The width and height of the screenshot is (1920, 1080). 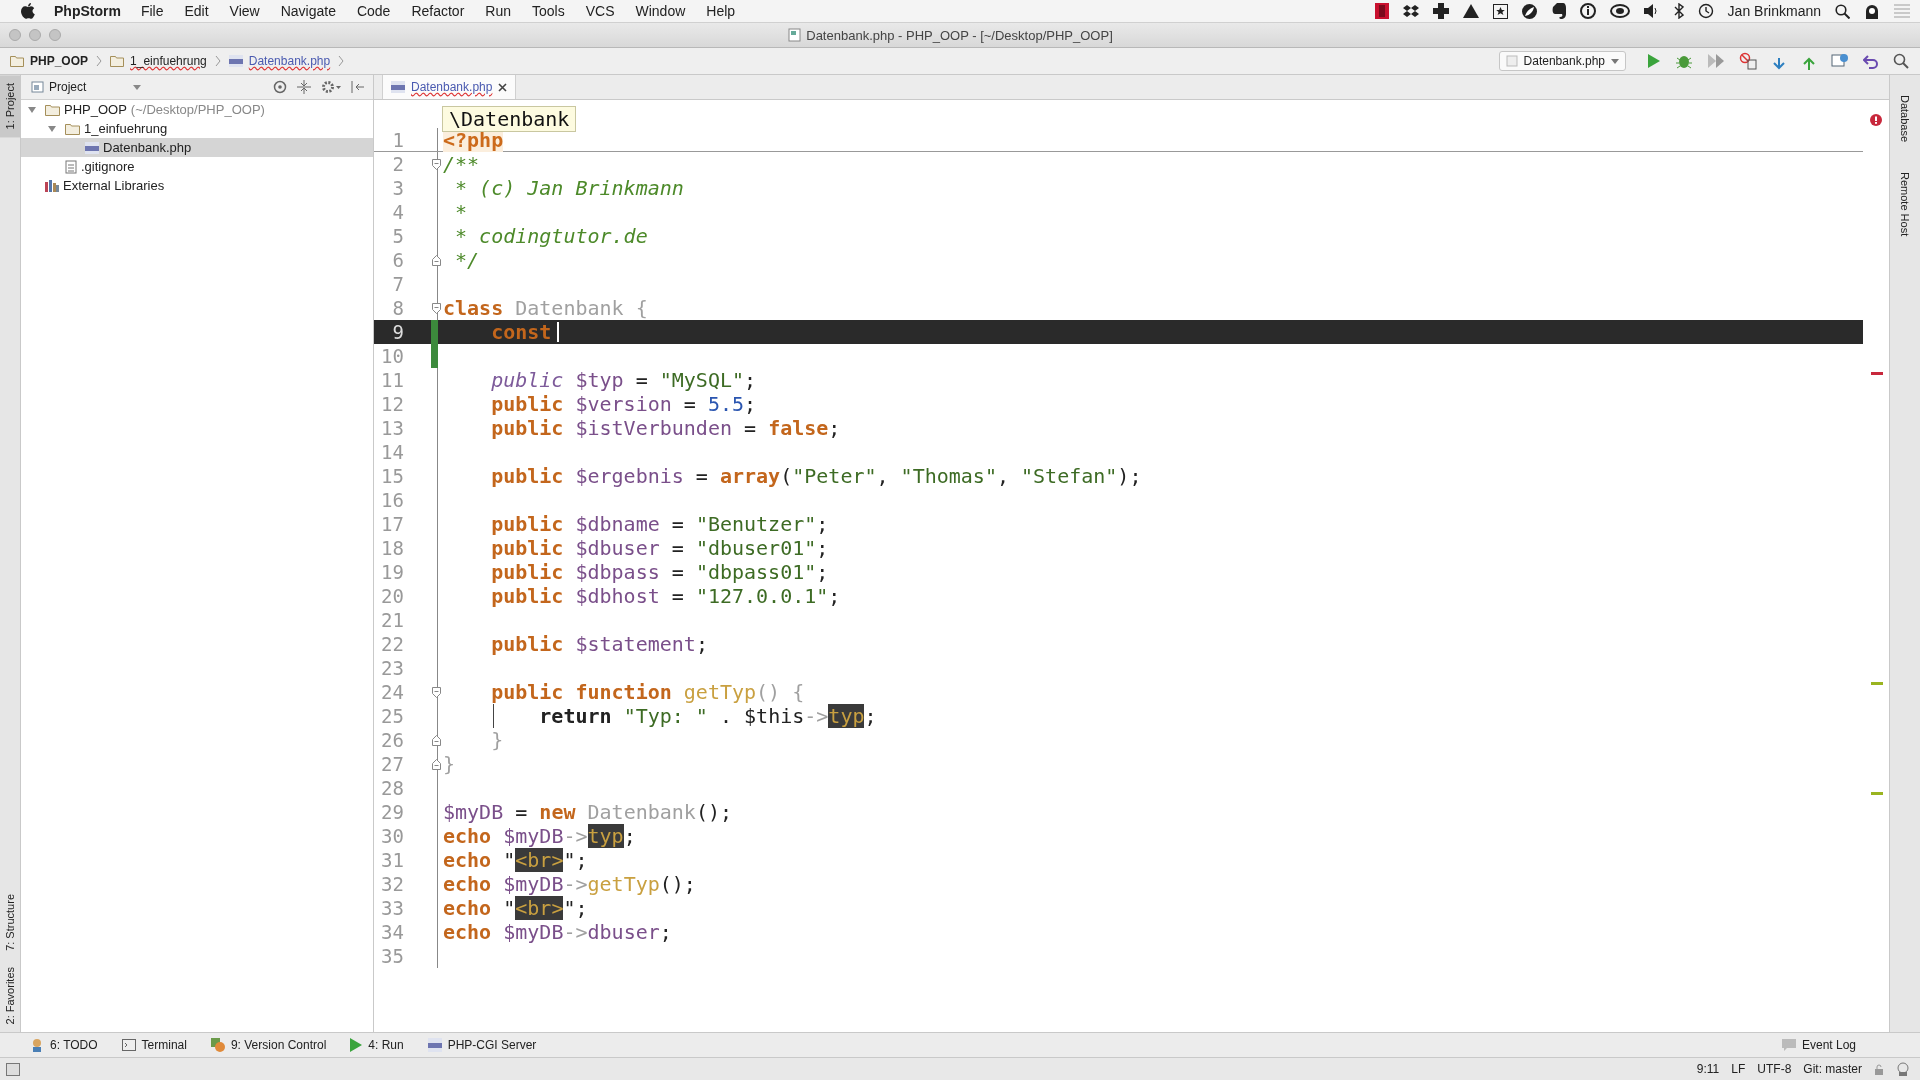 I want to click on line-number: 16, so click(x=392, y=500).